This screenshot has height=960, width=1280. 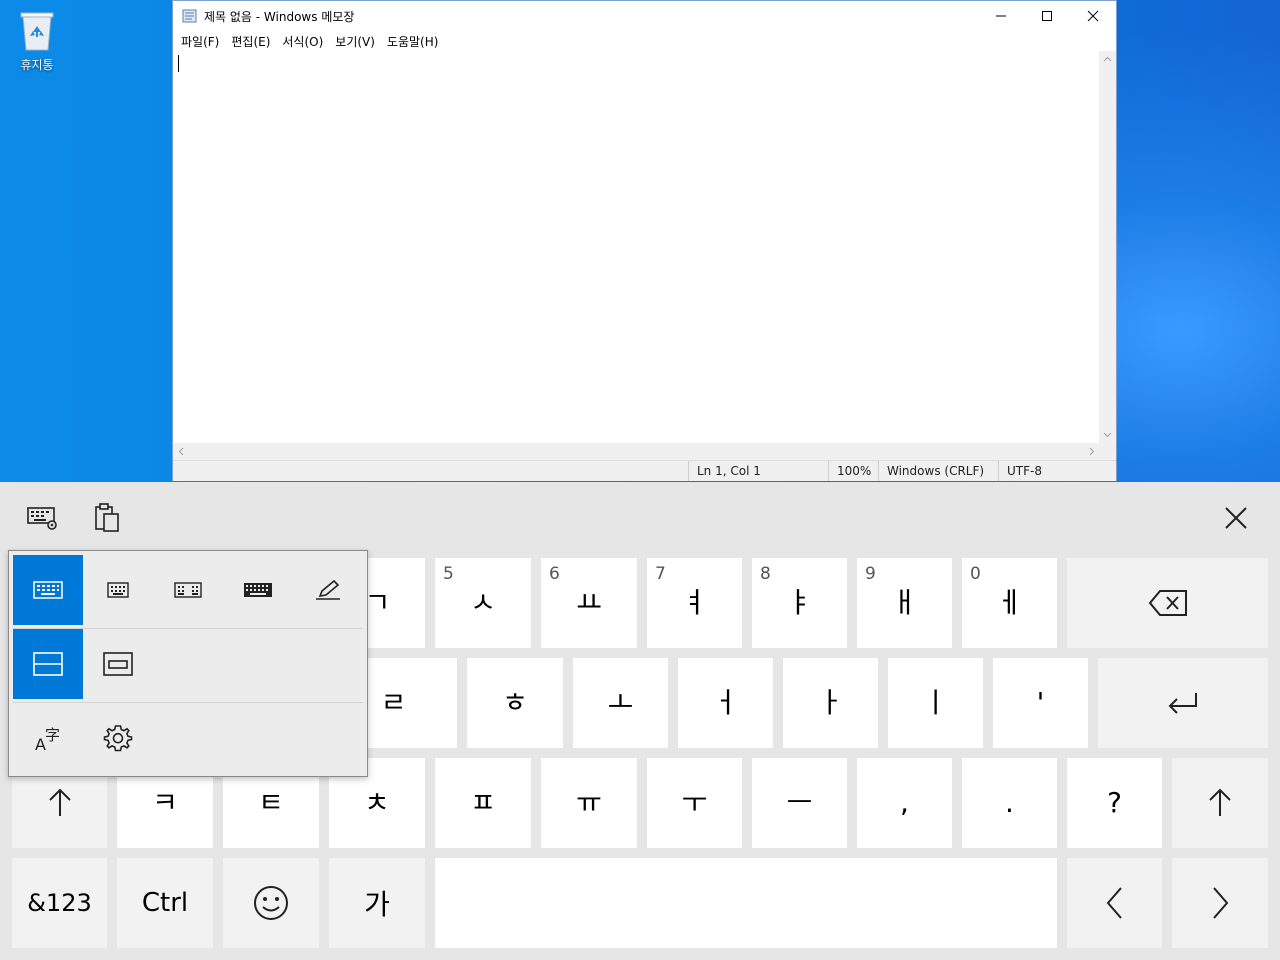 I want to click on dock-button, so click(x=48, y=664).